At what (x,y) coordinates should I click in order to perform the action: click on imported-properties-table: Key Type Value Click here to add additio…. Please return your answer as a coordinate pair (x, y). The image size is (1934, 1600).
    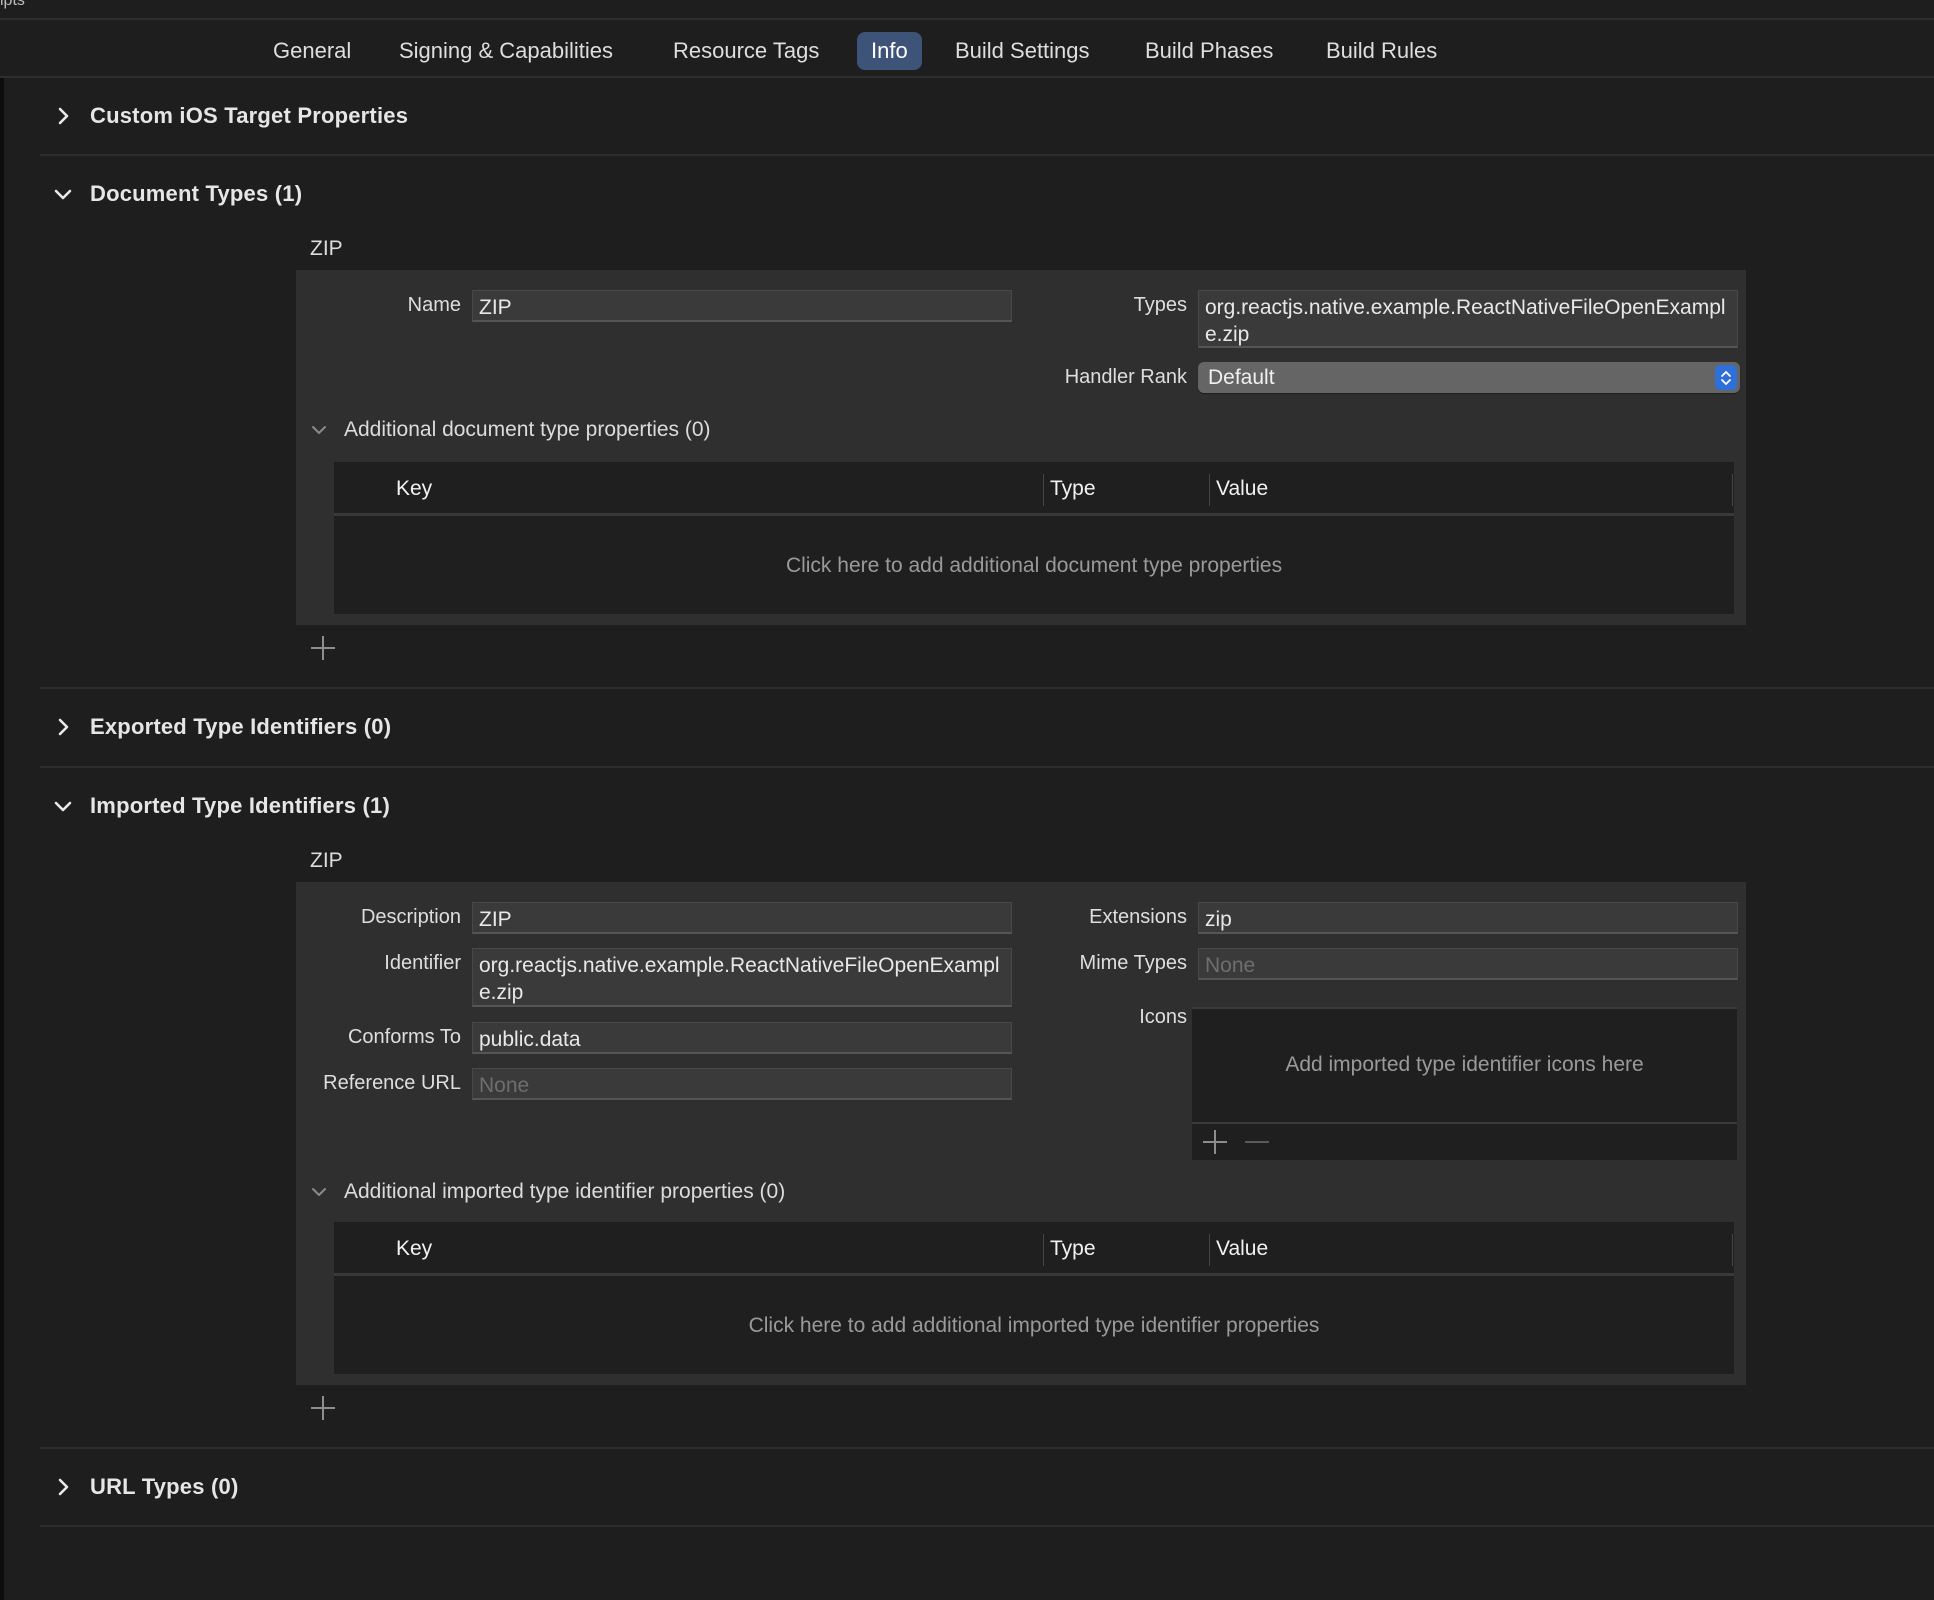
    Looking at the image, I should click on (1034, 1298).